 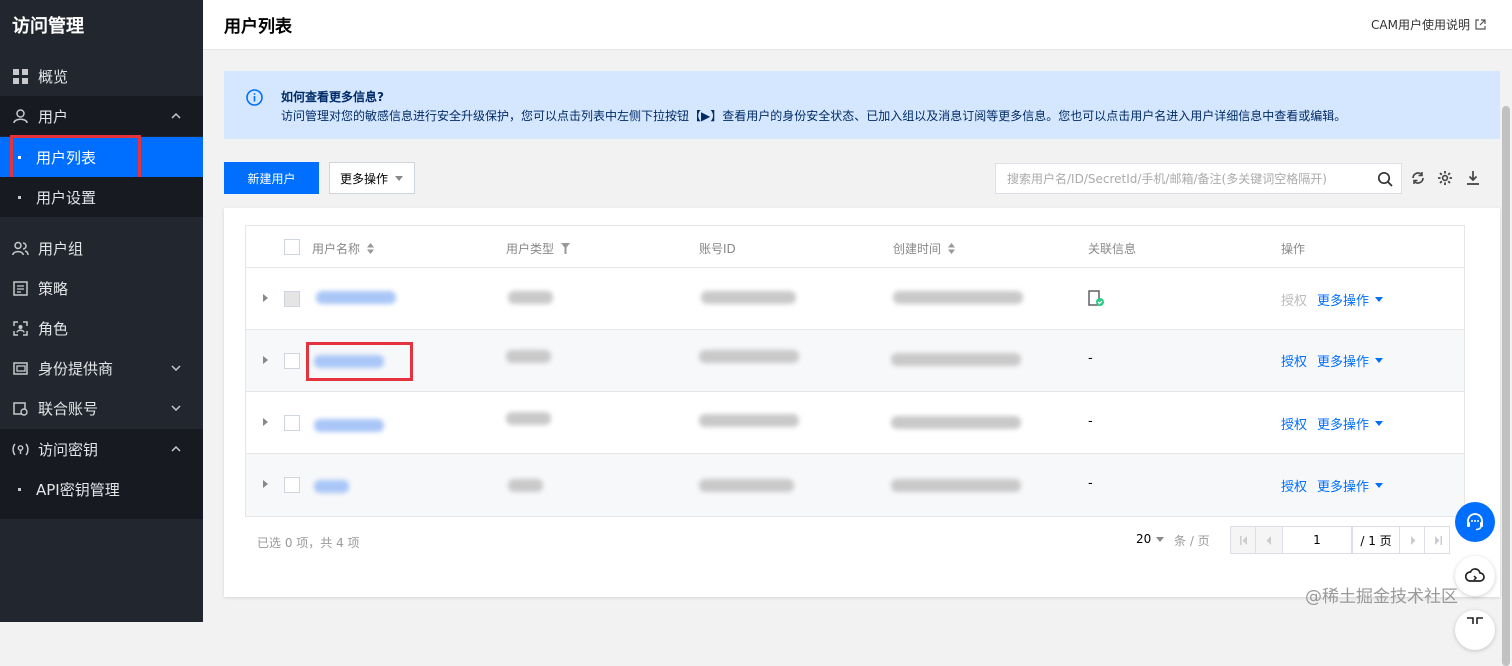 I want to click on last-page-icon, so click(x=1438, y=540).